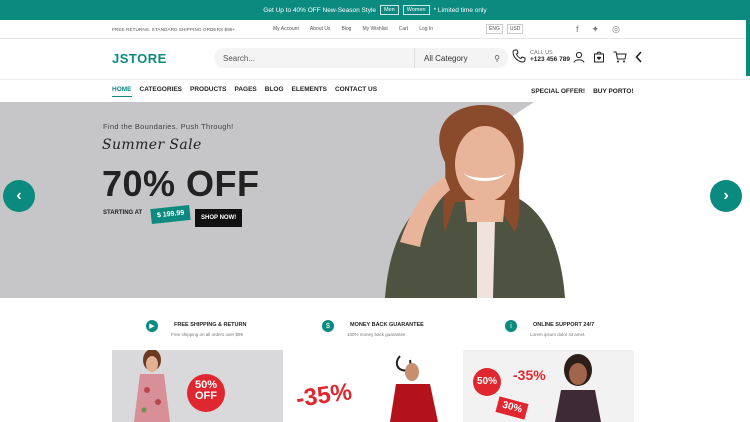 The width and height of the screenshot is (750, 422). I want to click on chevron-left-icon, so click(639, 58).